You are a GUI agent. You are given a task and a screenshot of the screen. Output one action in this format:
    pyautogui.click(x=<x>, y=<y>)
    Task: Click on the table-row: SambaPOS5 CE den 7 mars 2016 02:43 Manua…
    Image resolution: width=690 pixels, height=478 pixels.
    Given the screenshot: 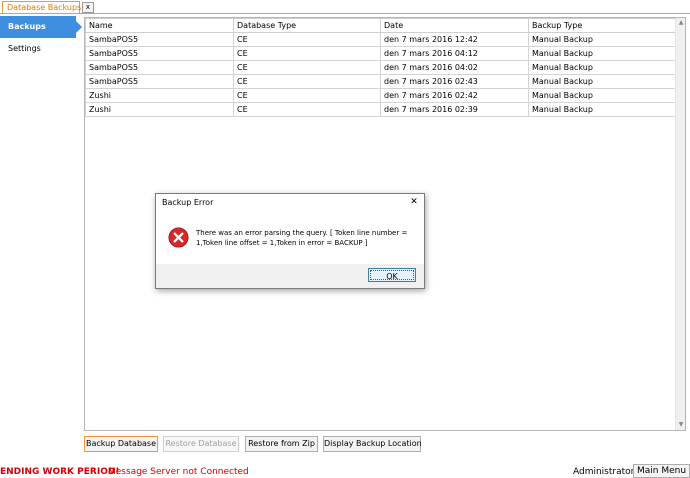 What is the action you would take?
    pyautogui.click(x=380, y=81)
    